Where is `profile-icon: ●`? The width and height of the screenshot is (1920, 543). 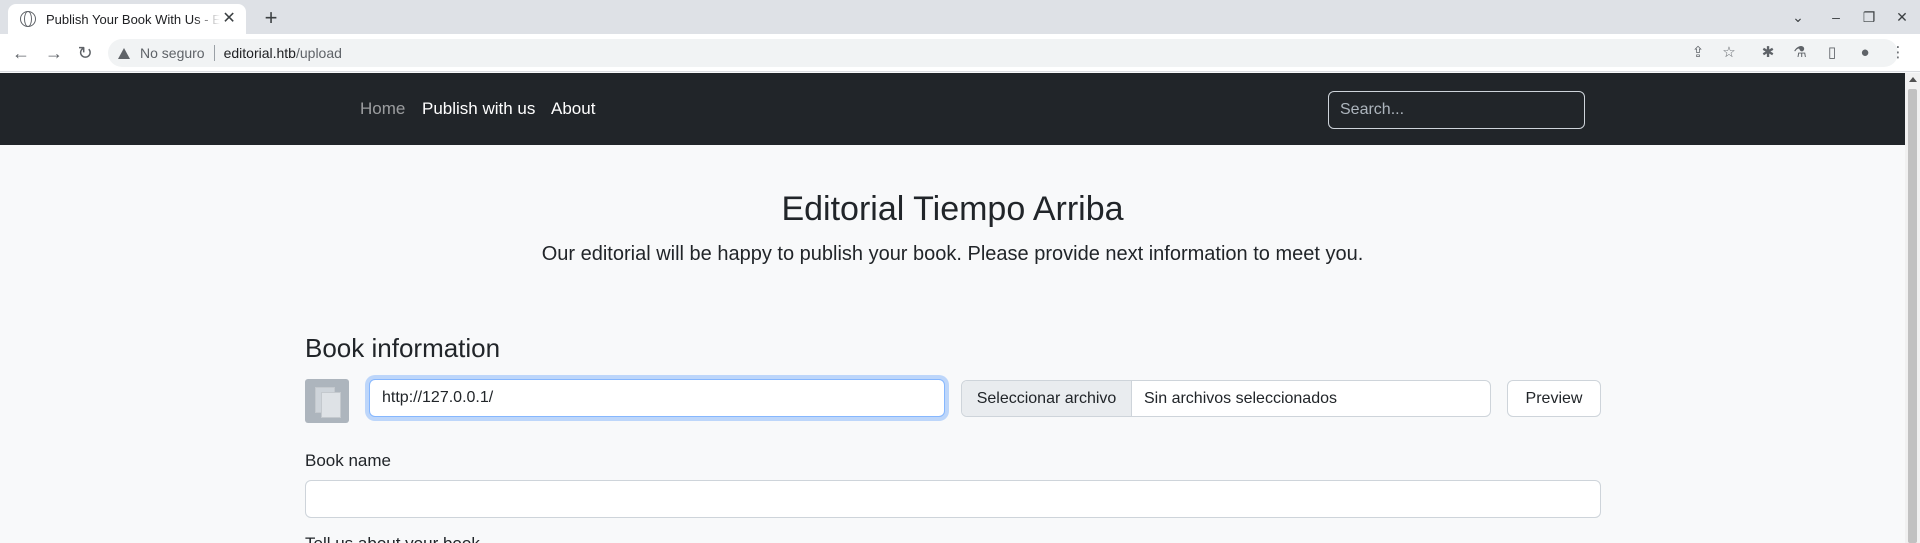 profile-icon: ● is located at coordinates (1865, 53).